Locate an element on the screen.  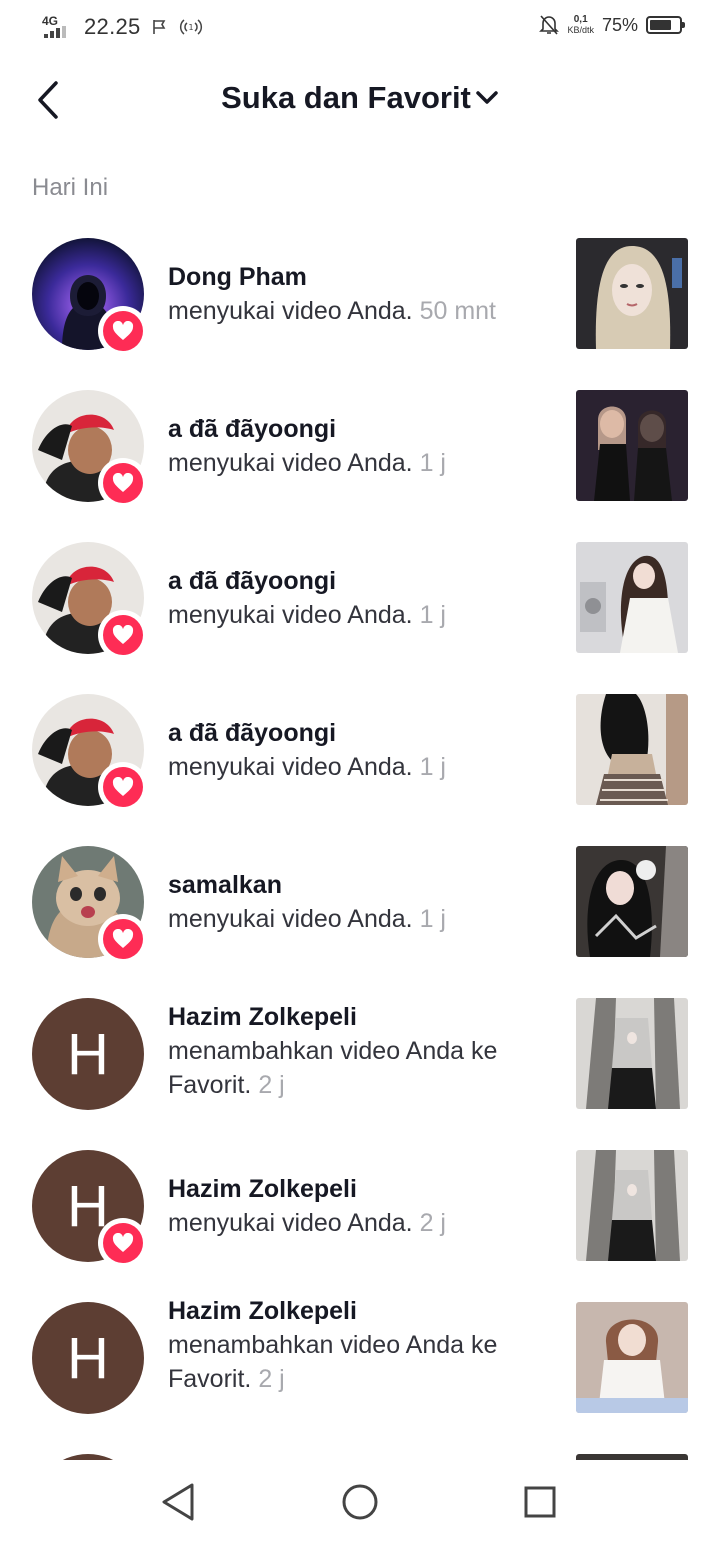
notification-message: menyukai video Anda. 2 j is located at coordinates (307, 1223).